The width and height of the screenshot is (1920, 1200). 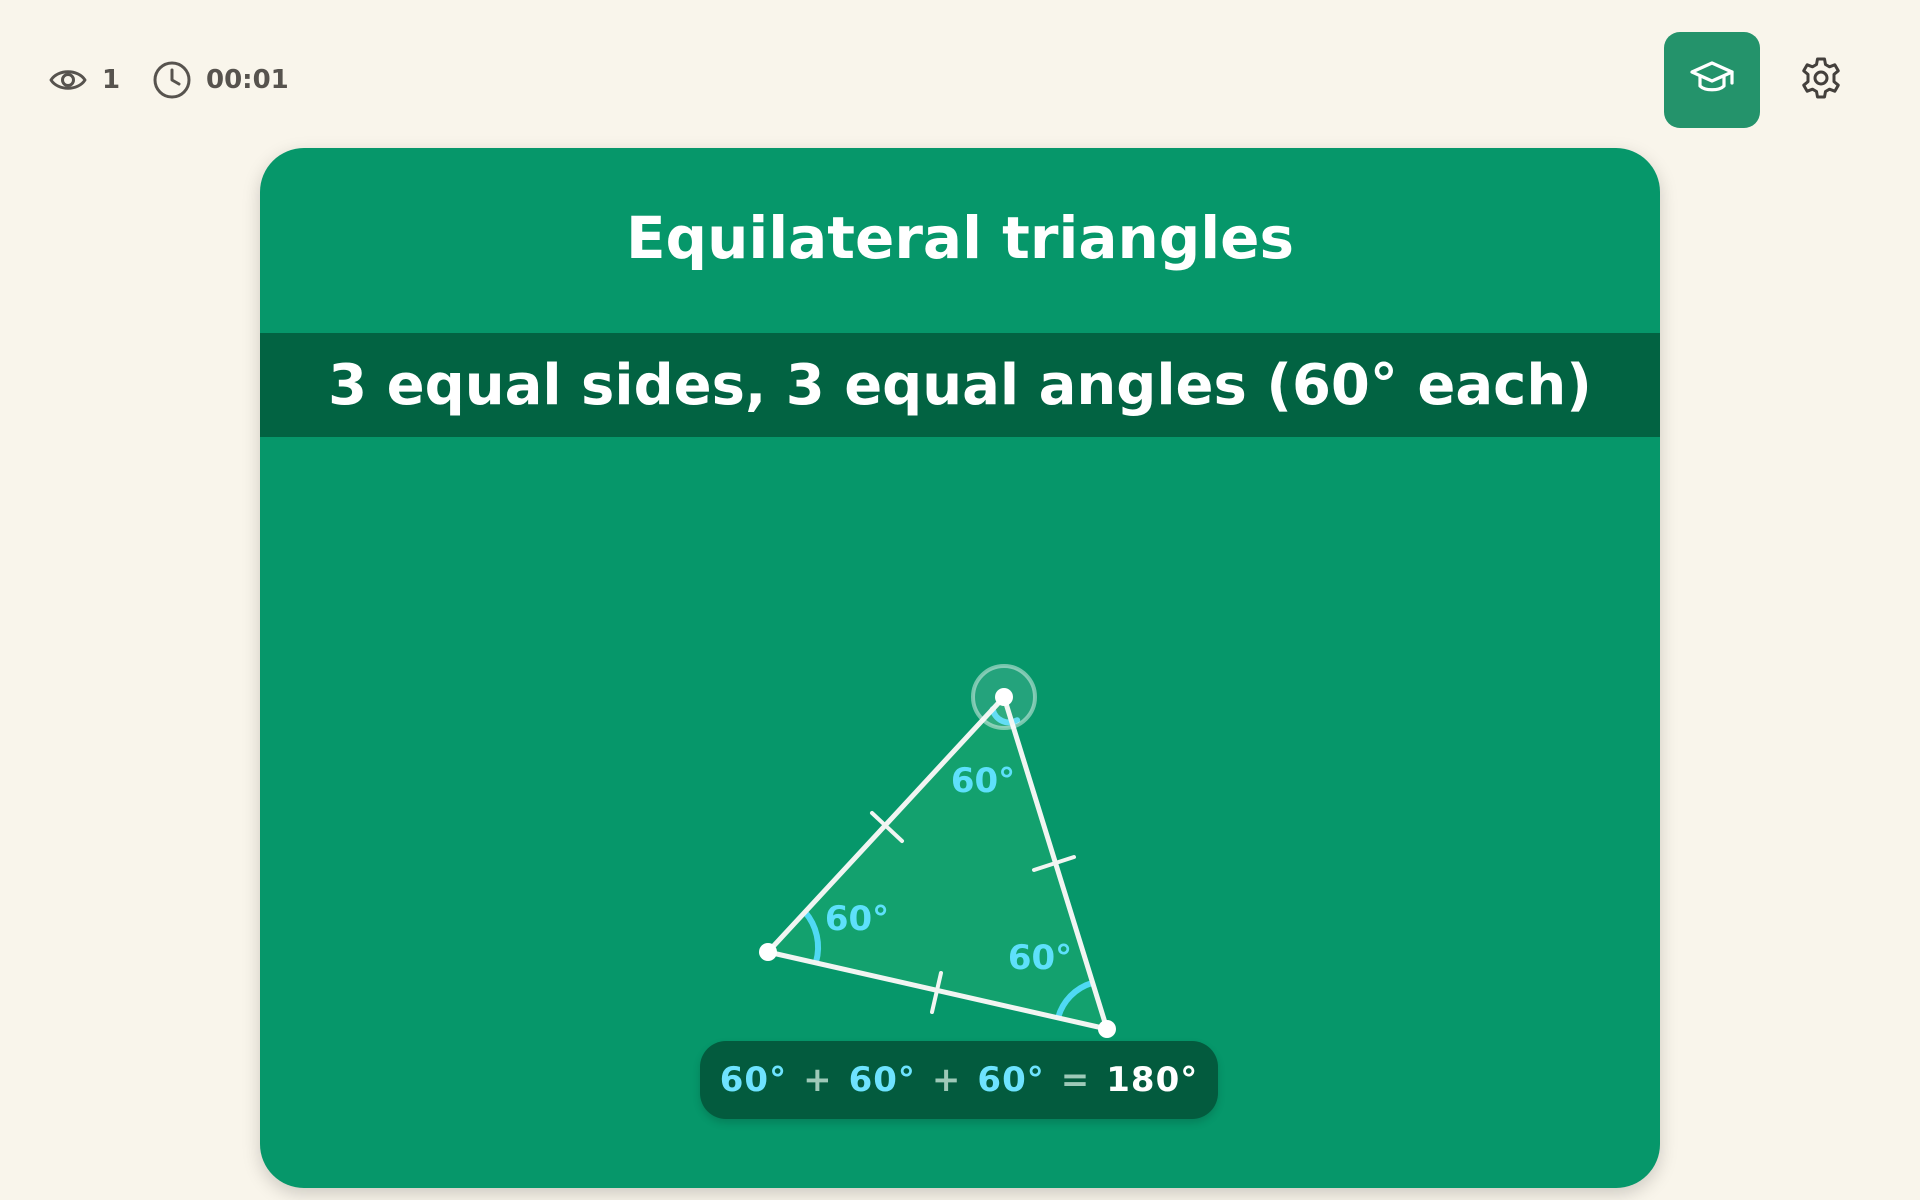 I want to click on clock-icon, so click(x=172, y=80).